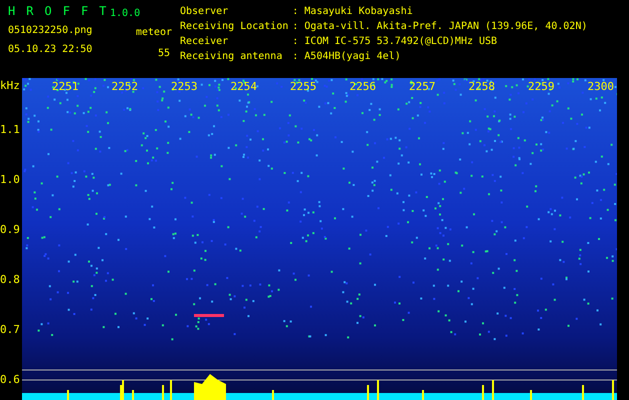 This screenshot has height=400, width=629. What do you see at coordinates (10, 229) in the screenshot?
I see `axis-tick-label: 0.9` at bounding box center [10, 229].